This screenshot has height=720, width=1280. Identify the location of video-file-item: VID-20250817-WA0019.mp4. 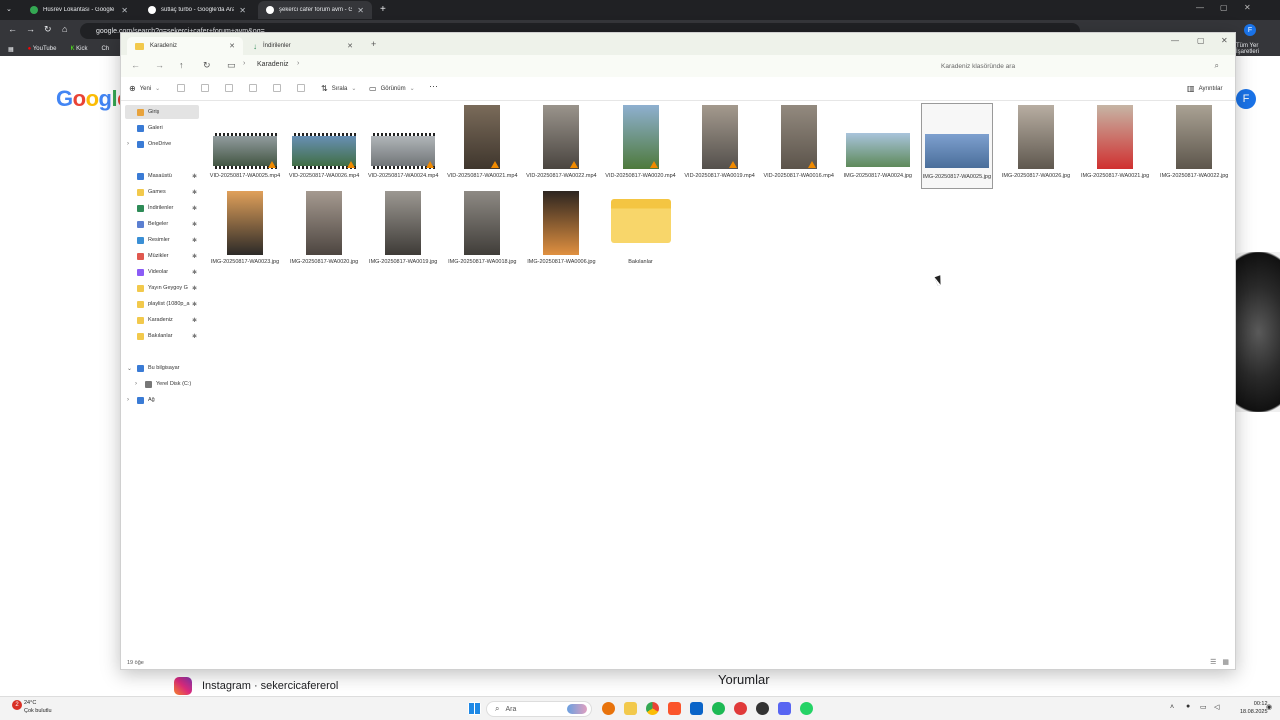
(720, 146).